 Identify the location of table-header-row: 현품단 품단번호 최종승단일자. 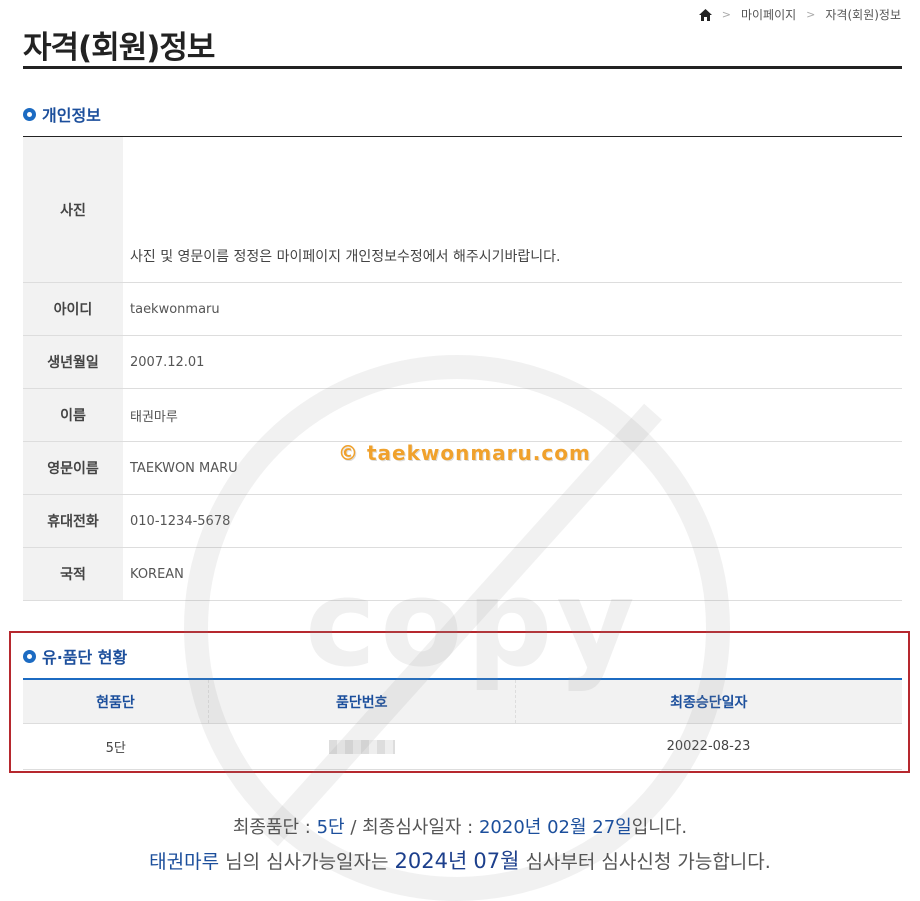
(462, 701).